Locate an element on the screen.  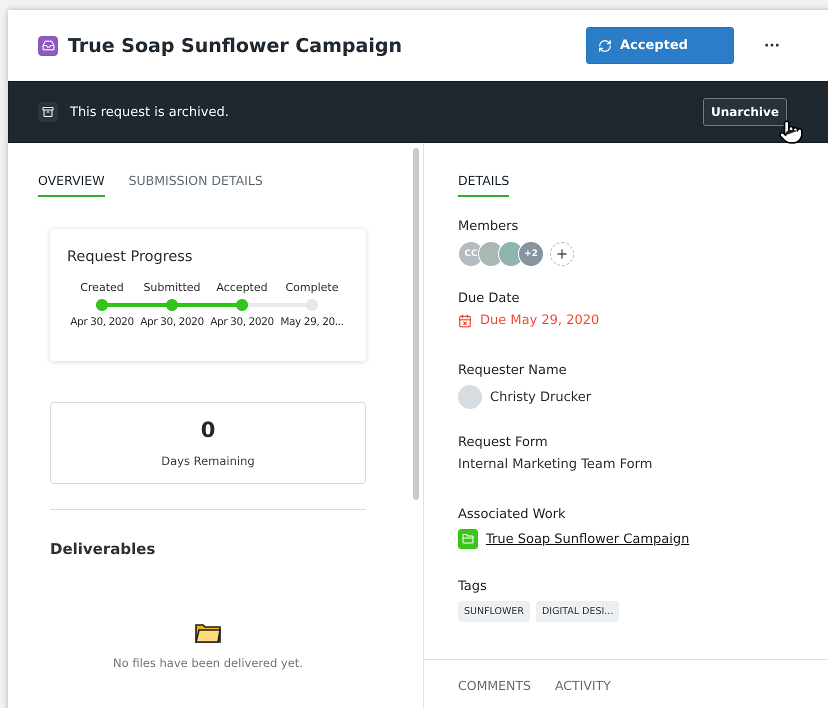
calendar-icon is located at coordinates (465, 321).